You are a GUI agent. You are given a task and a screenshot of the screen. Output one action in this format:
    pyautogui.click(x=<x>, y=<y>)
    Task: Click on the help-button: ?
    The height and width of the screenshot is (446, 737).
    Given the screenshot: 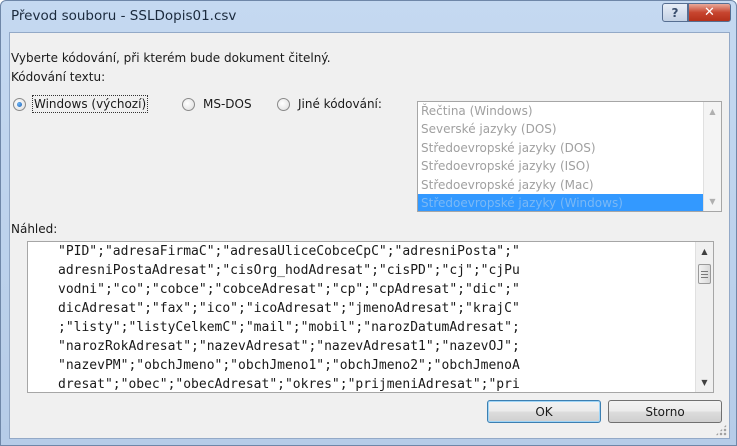 What is the action you would take?
    pyautogui.click(x=675, y=12)
    